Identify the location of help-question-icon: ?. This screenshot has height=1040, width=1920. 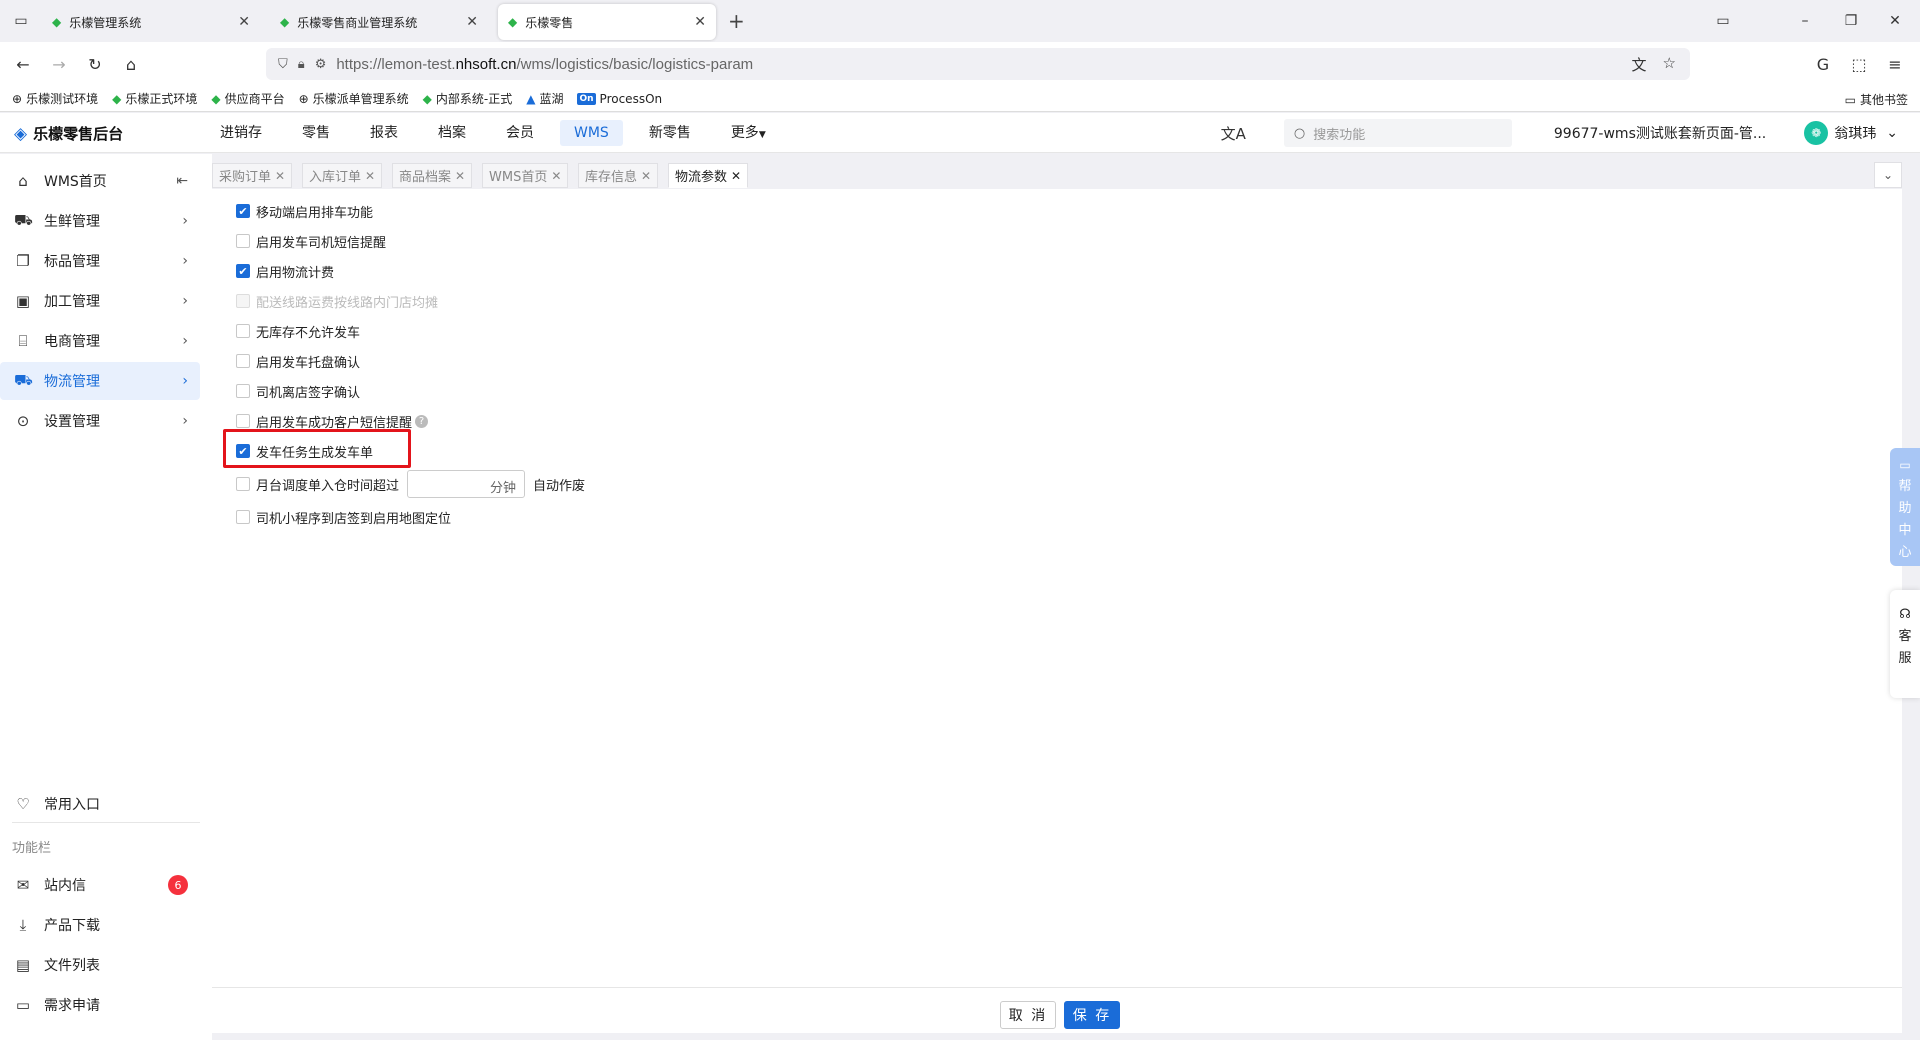
(422, 421).